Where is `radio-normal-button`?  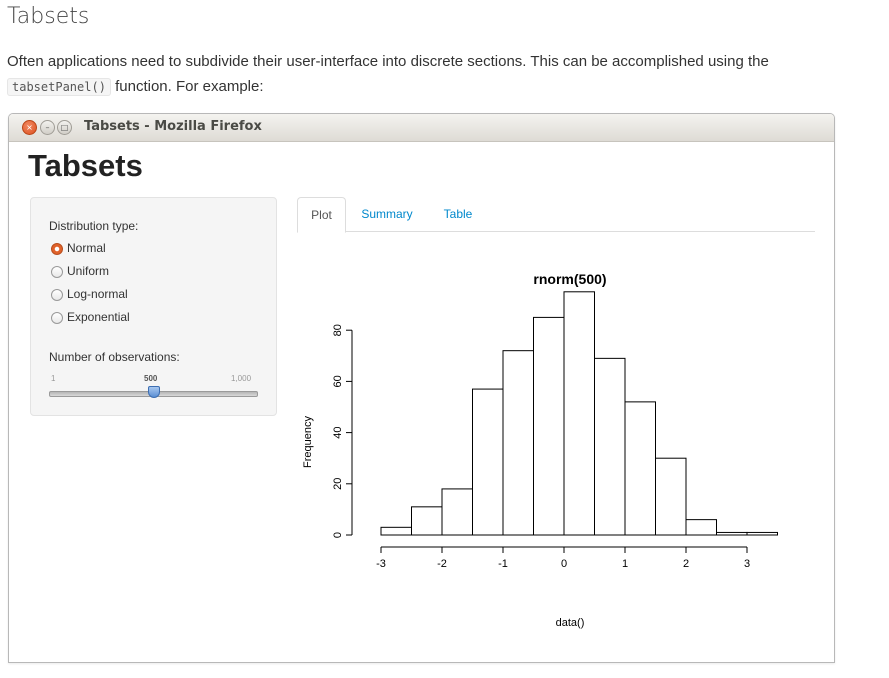
radio-normal-button is located at coordinates (57, 249).